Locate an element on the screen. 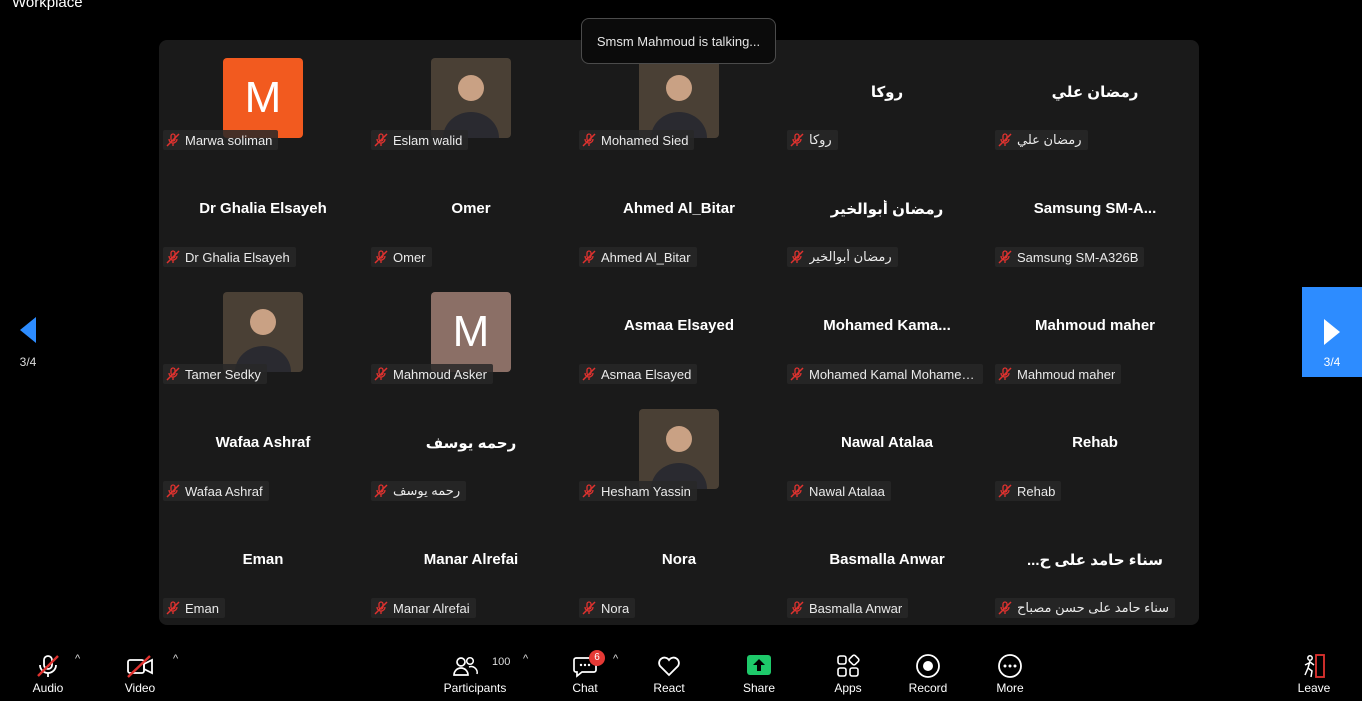 This screenshot has height=701, width=1362. participant-name: Mahmoud Asker is located at coordinates (440, 374).